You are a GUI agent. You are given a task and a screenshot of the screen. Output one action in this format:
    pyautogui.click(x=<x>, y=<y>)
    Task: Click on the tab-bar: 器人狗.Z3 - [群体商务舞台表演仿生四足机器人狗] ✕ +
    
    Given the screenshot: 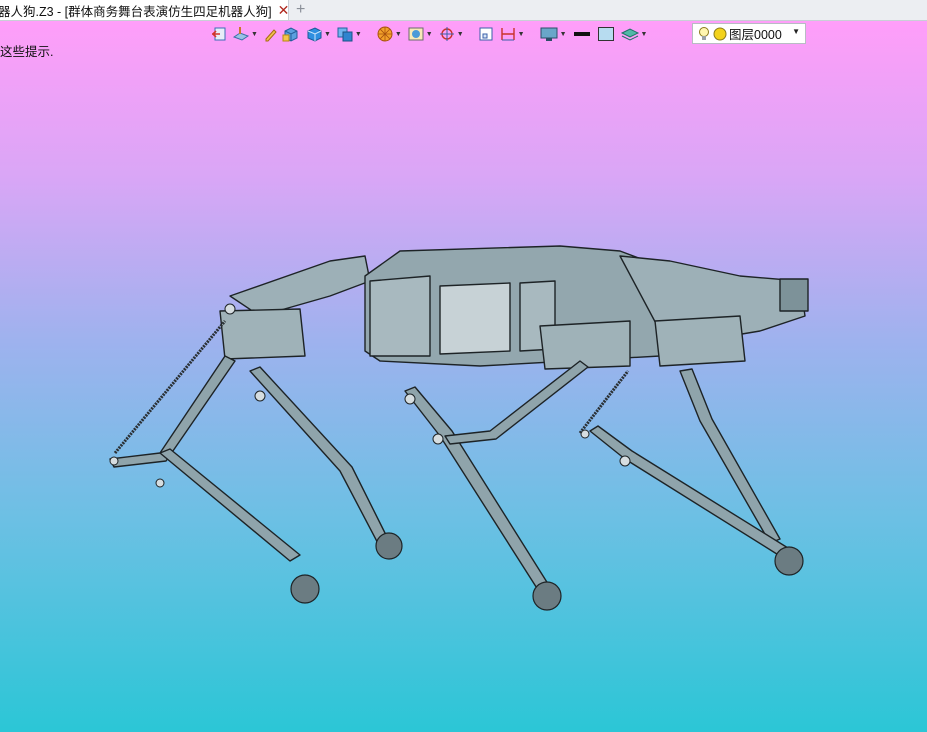 What is the action you would take?
    pyautogui.click(x=463, y=10)
    